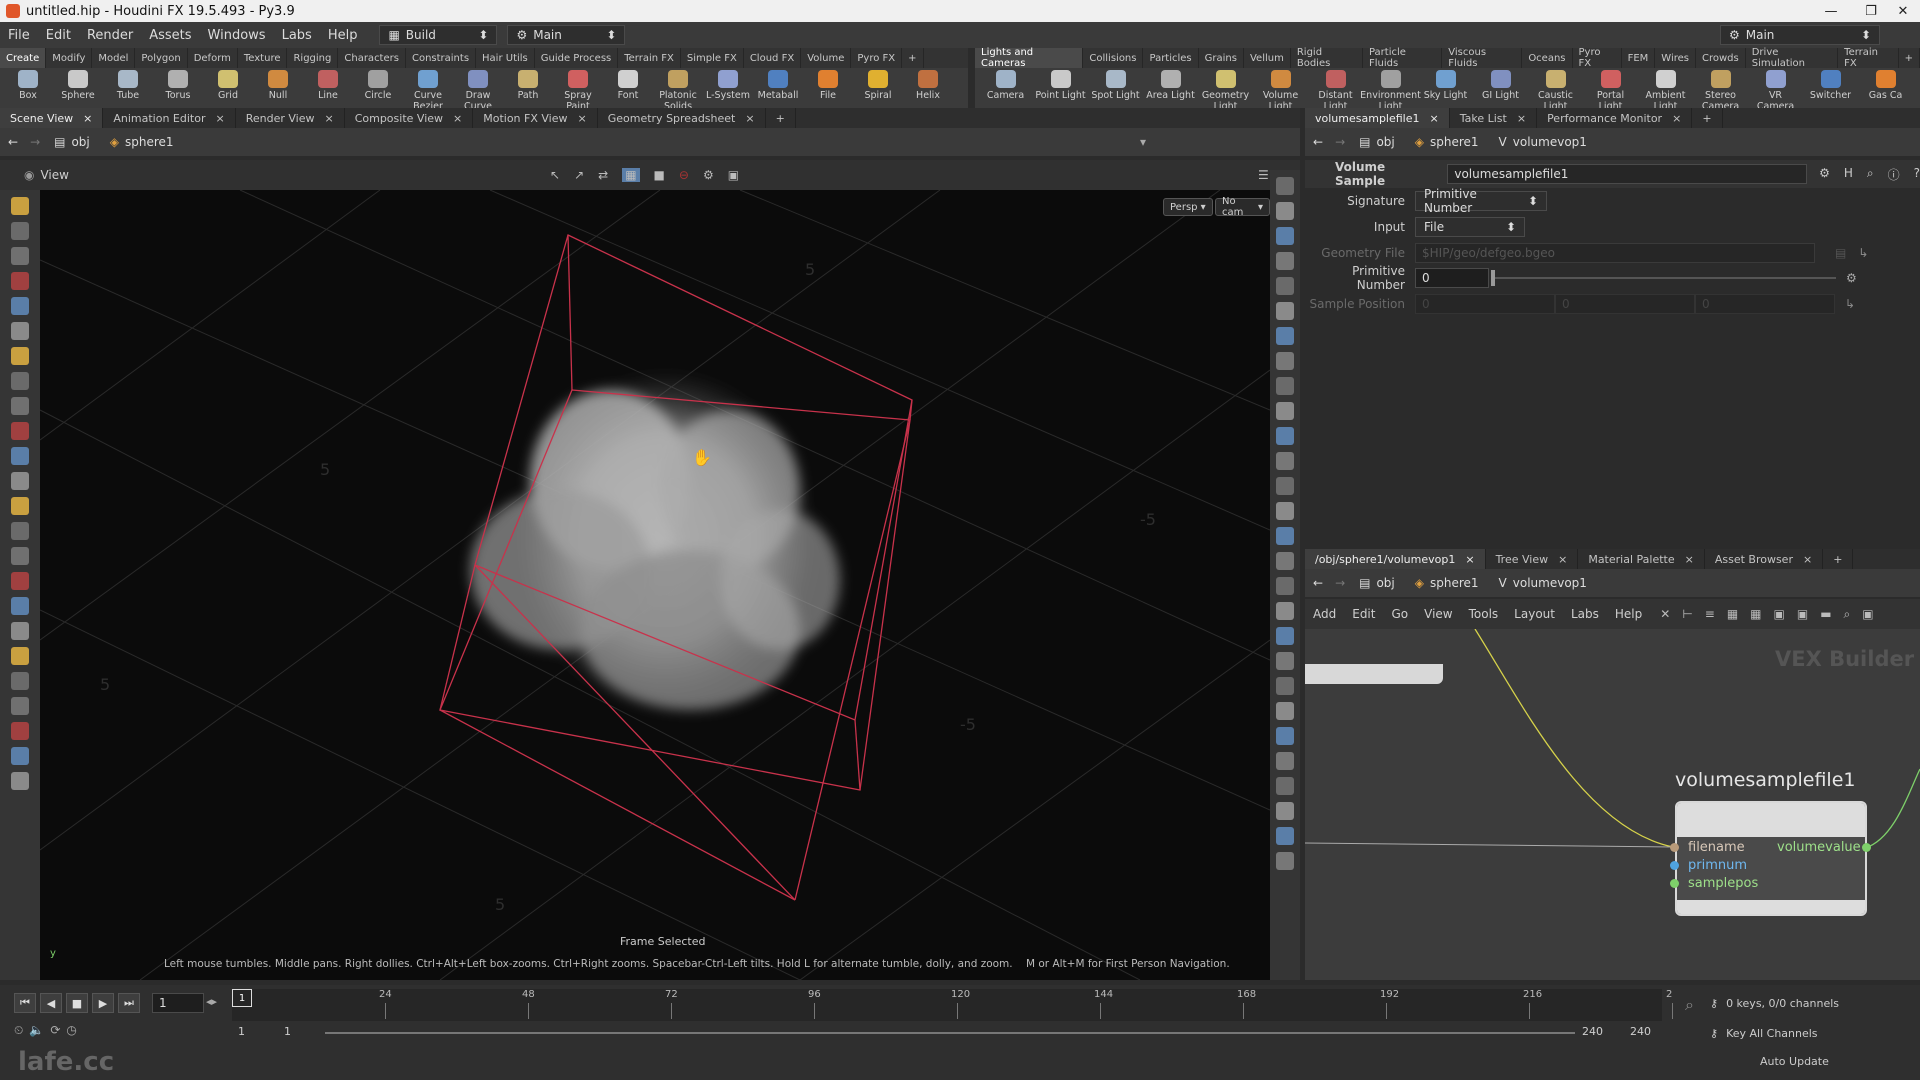 The height and width of the screenshot is (1080, 1920). I want to click on menu-file: File, so click(19, 35).